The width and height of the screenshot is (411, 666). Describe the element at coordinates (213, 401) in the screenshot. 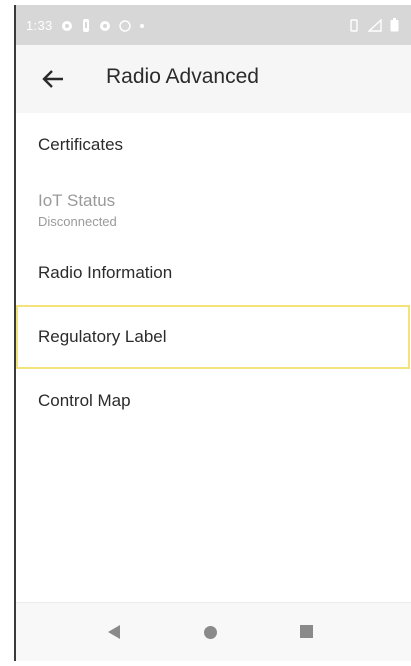

I see `list-item-control-map: Control Map` at that location.